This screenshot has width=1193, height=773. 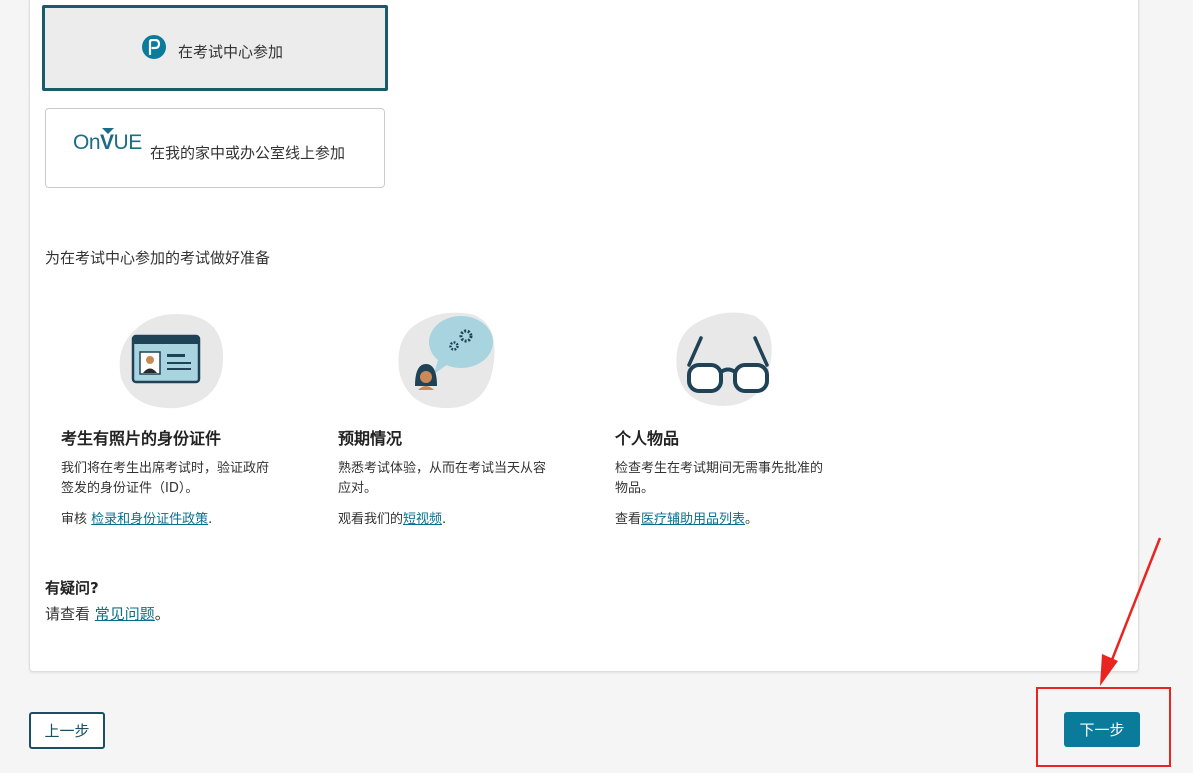 What do you see at coordinates (392, 519) in the screenshot?
I see `prep-link-line: 观看我们的短视频.` at bounding box center [392, 519].